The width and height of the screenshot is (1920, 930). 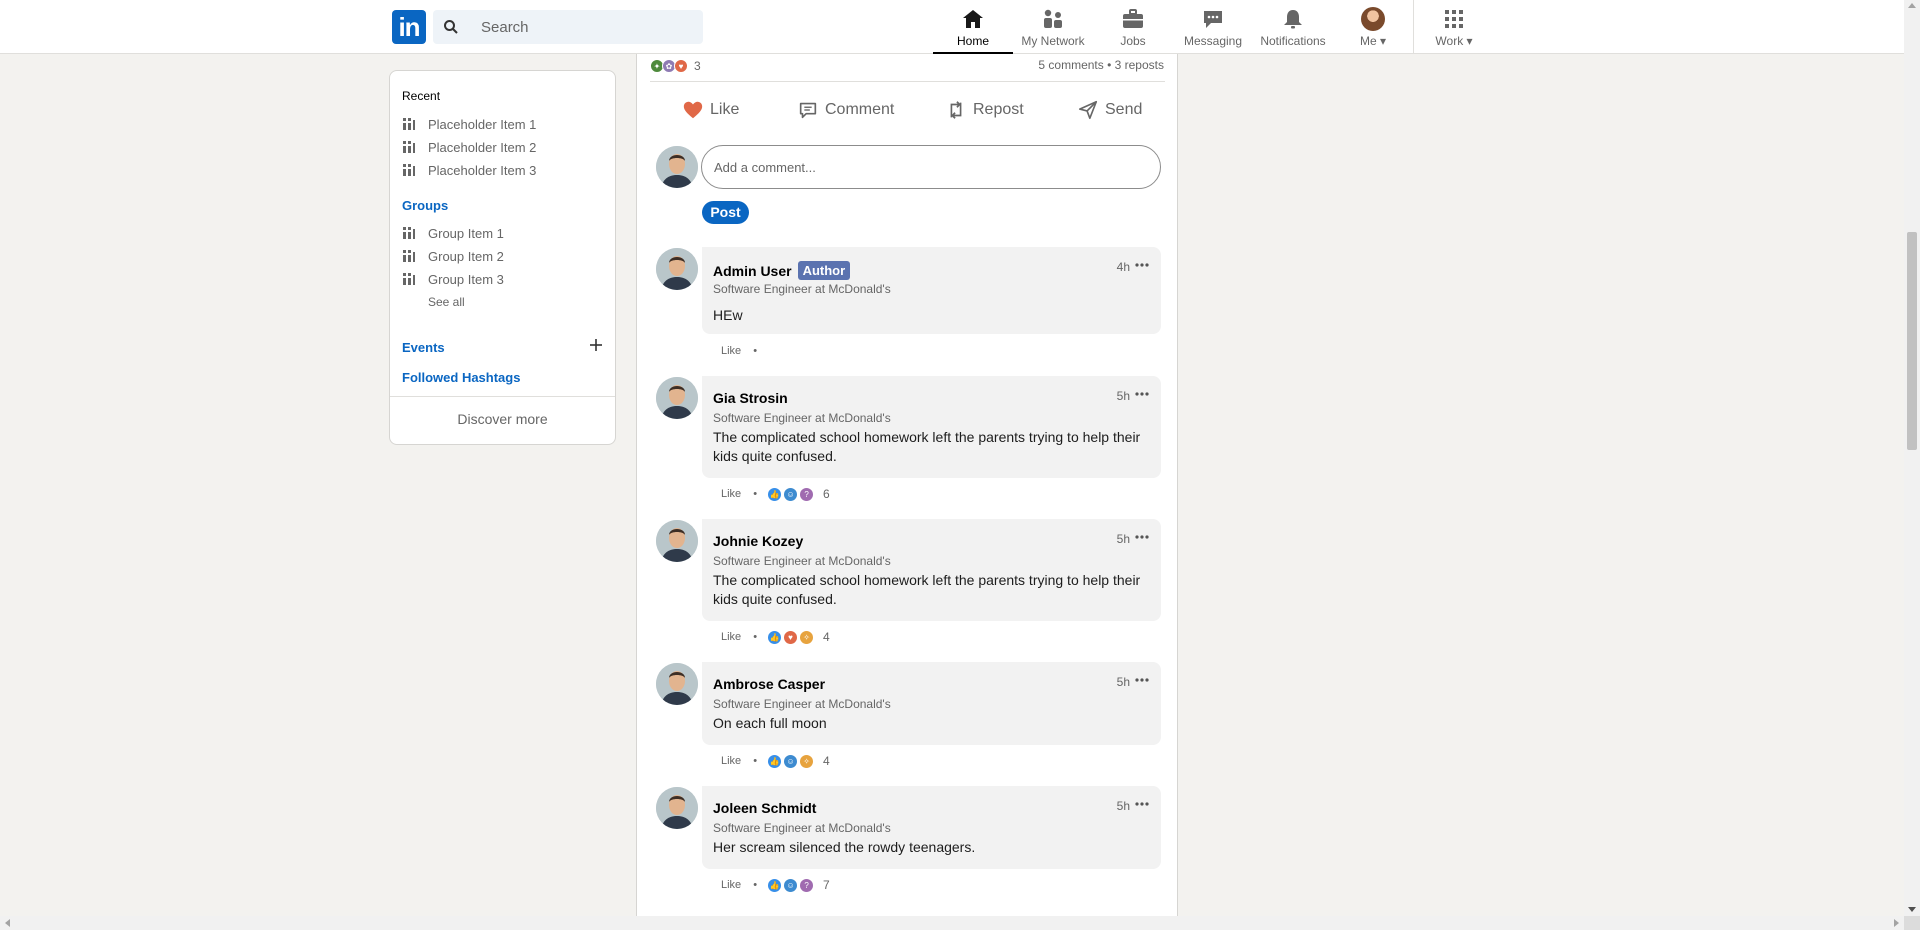 What do you see at coordinates (469, 147) in the screenshot?
I see `recent-item: Placeholder Item 2` at bounding box center [469, 147].